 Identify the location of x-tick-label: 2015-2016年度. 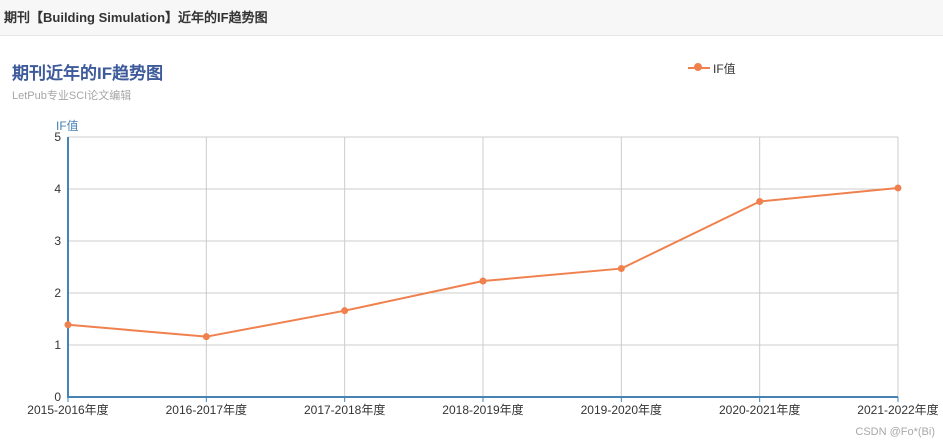
(67, 409).